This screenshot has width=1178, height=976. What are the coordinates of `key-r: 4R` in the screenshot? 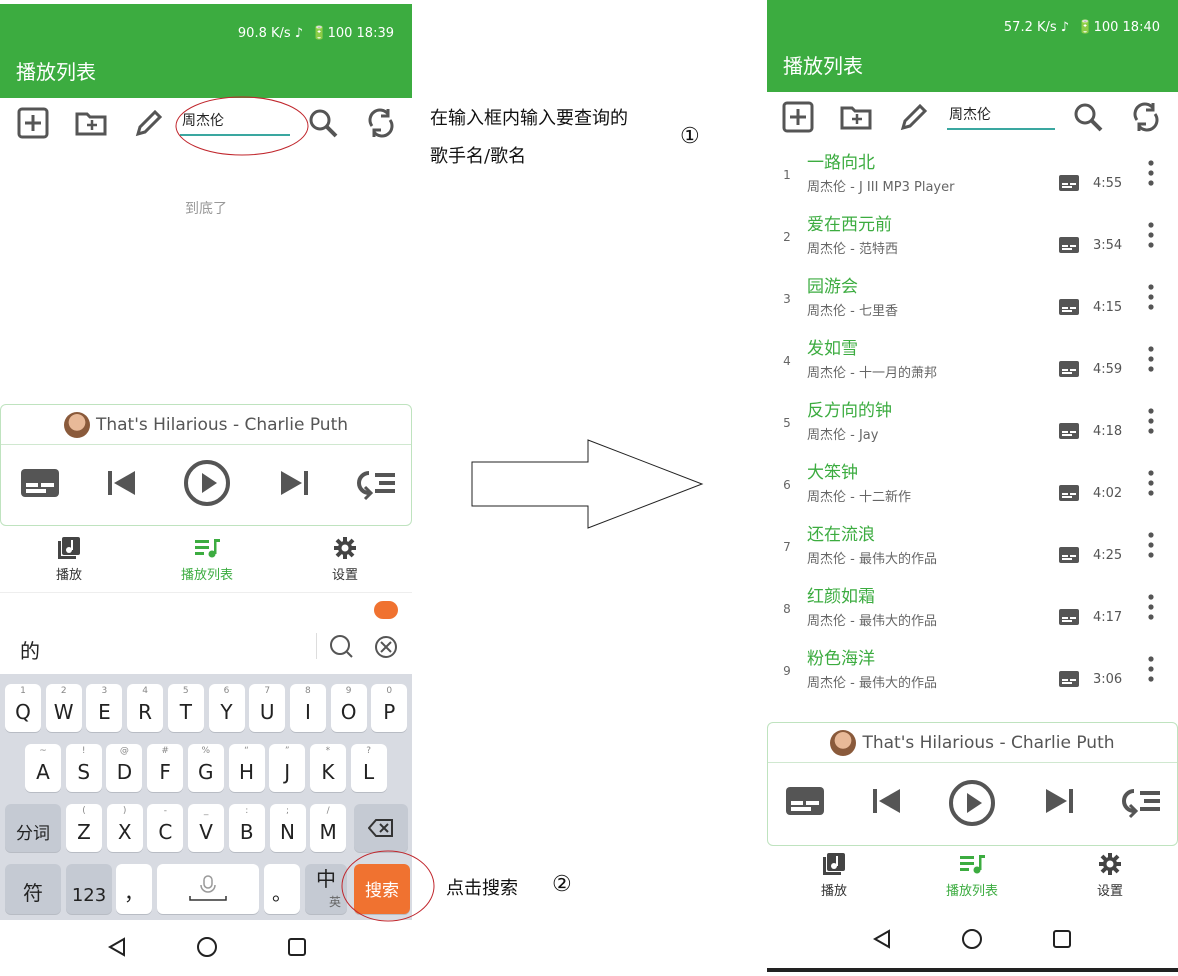 It's located at (145, 708).